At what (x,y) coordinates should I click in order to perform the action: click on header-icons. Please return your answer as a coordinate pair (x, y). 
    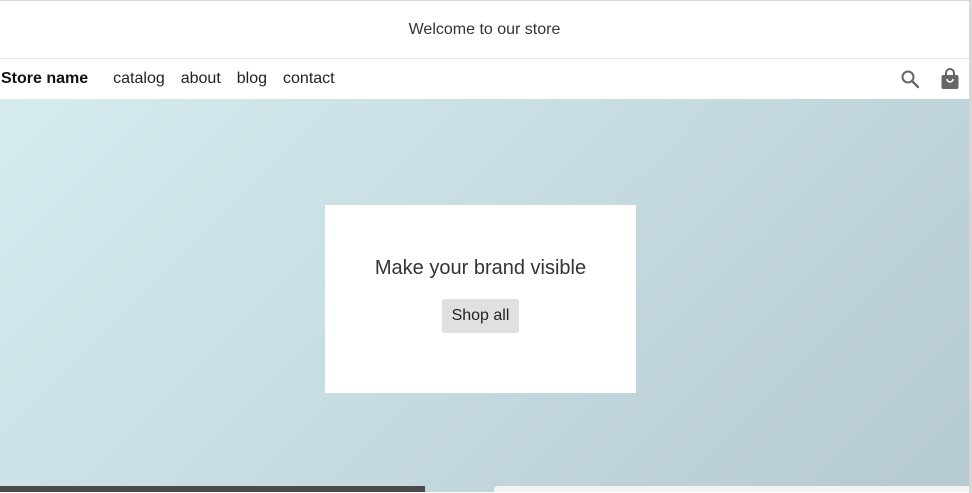
    Looking at the image, I should click on (930, 79).